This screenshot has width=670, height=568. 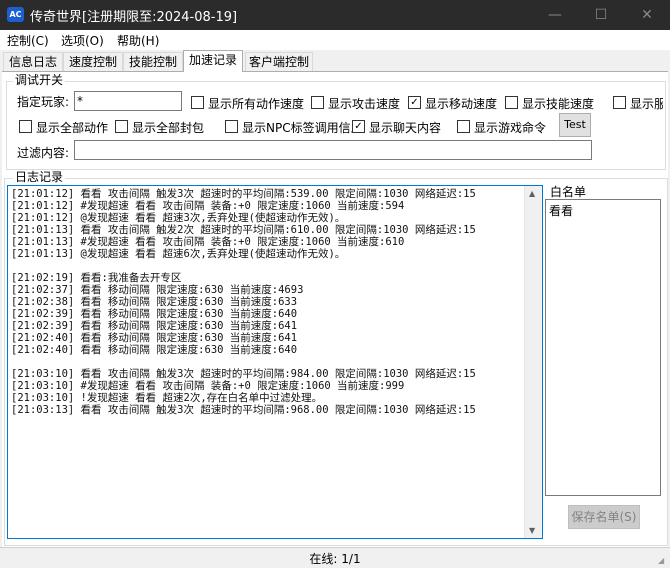 I want to click on window-title: 传奇世界[注册期限至:2024-08-19], so click(x=134, y=17).